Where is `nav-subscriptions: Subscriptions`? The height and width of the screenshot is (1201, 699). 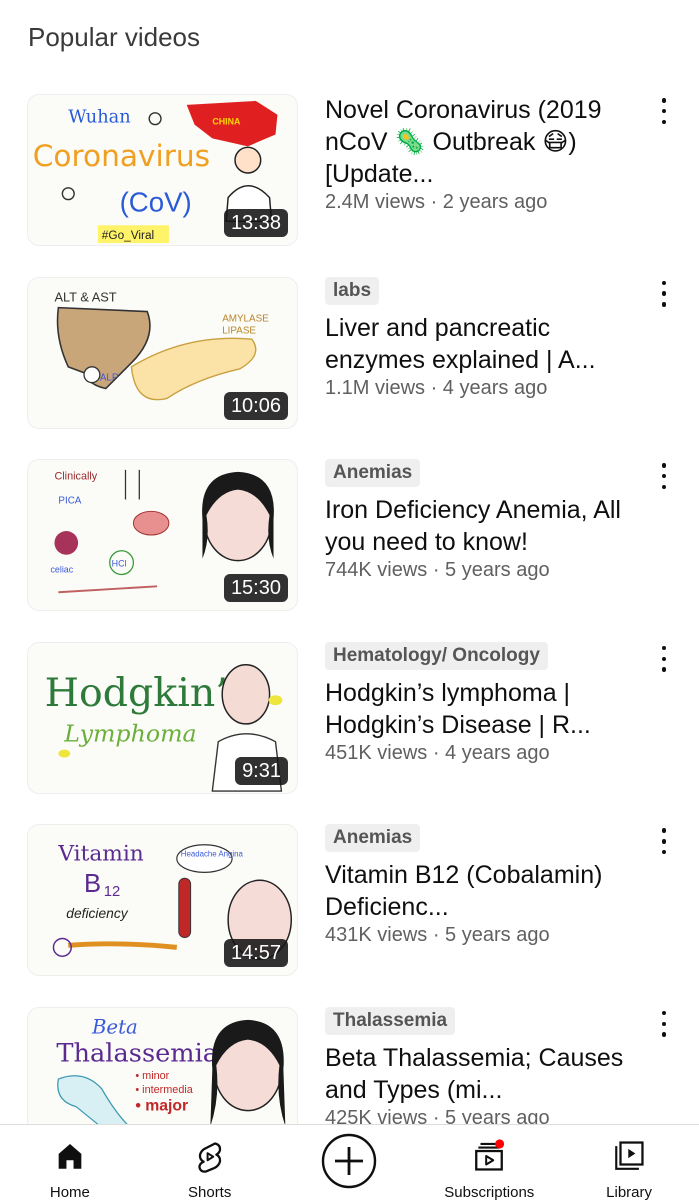
nav-subscriptions: Subscriptions is located at coordinates (489, 1163).